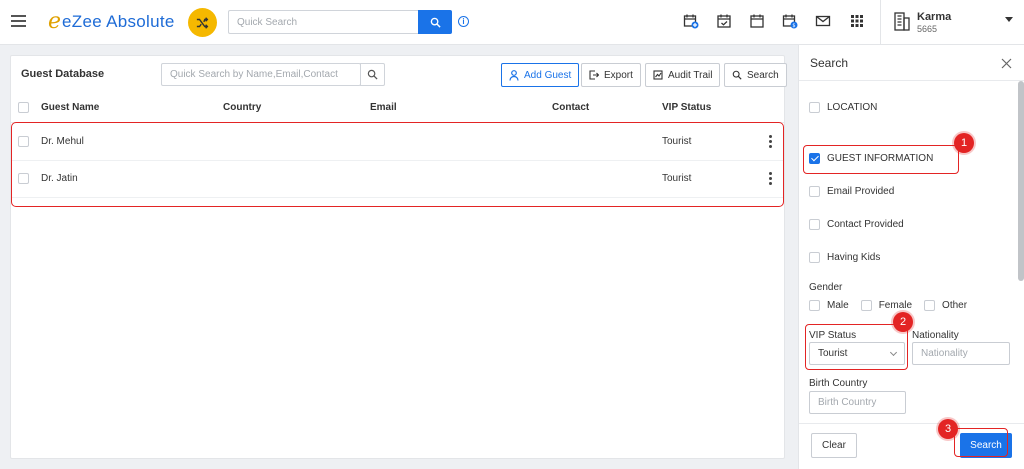  Describe the element at coordinates (1009, 19) in the screenshot. I see `caret-down-icon` at that location.